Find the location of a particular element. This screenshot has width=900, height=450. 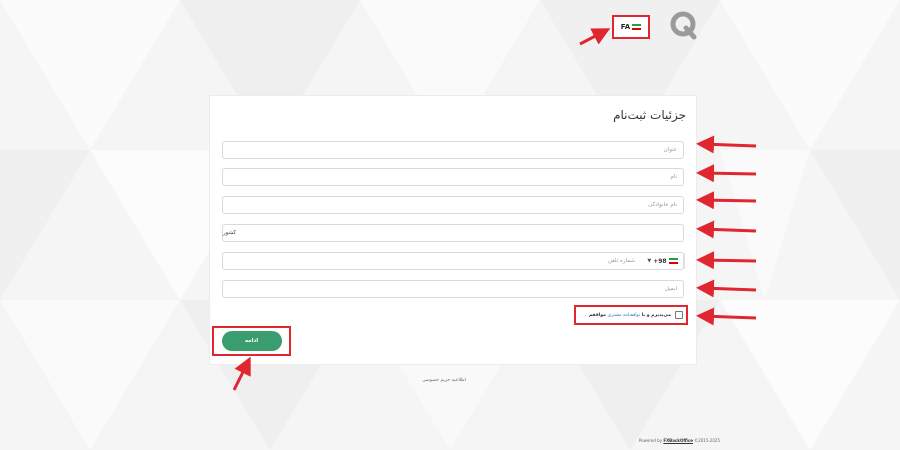

customer-agreement-link: توافقنامه مشتری is located at coordinates (624, 315).